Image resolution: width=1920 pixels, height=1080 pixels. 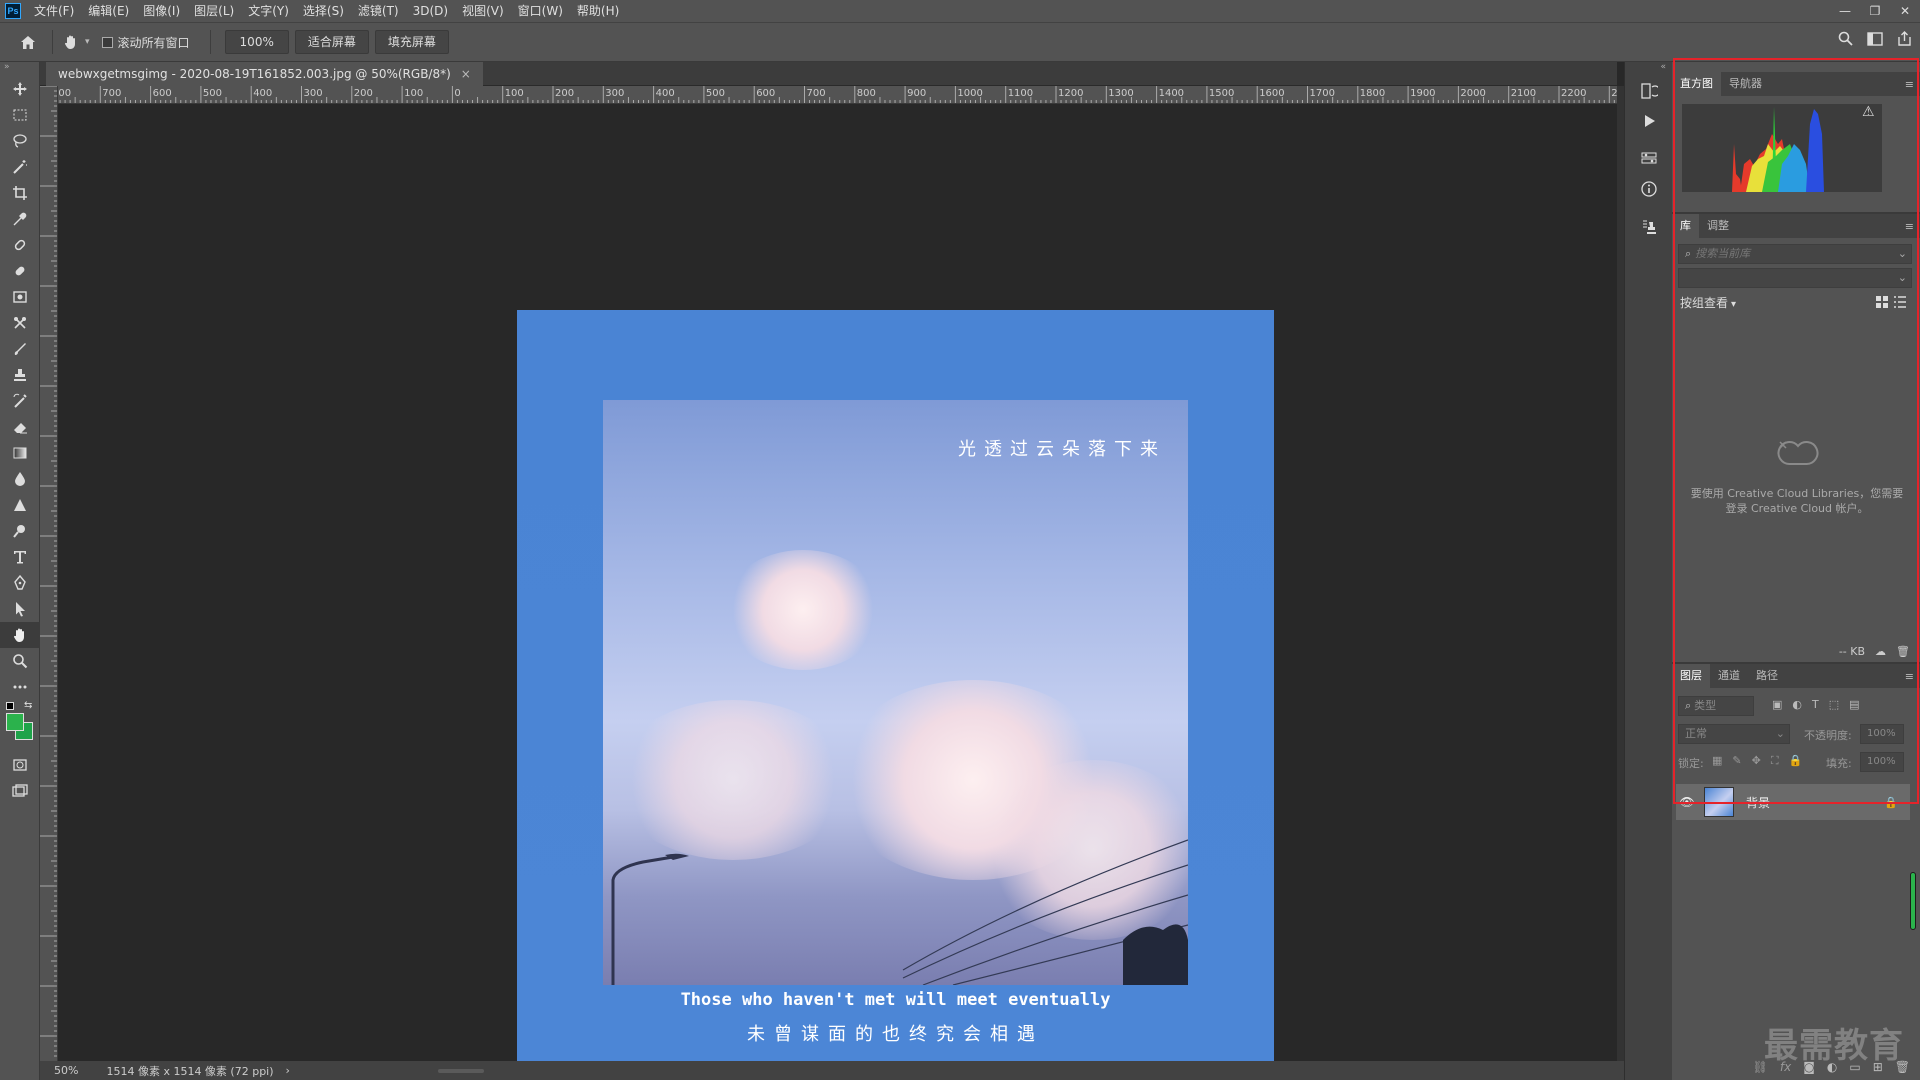 What do you see at coordinates (20, 687) in the screenshot?
I see `more-tools-icon` at bounding box center [20, 687].